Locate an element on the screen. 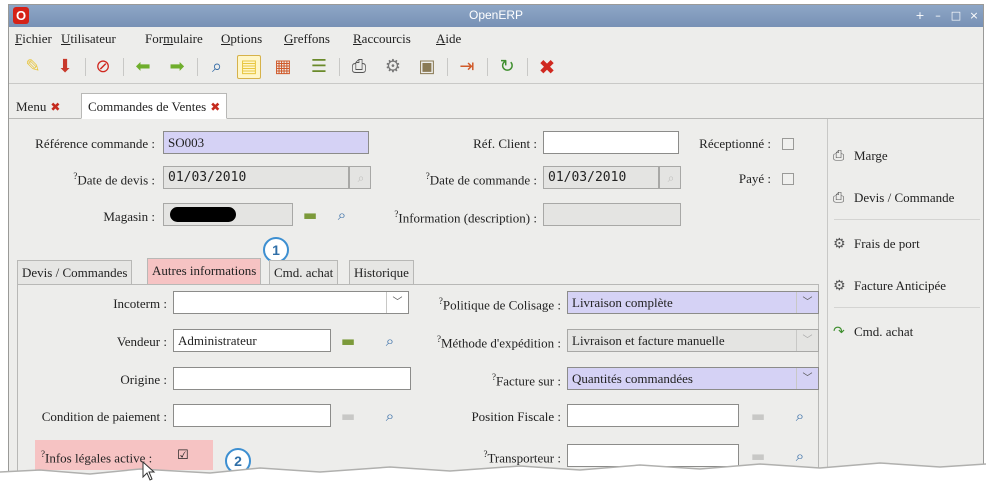  payment-term-label: Condition de paiement : is located at coordinates (104, 416).